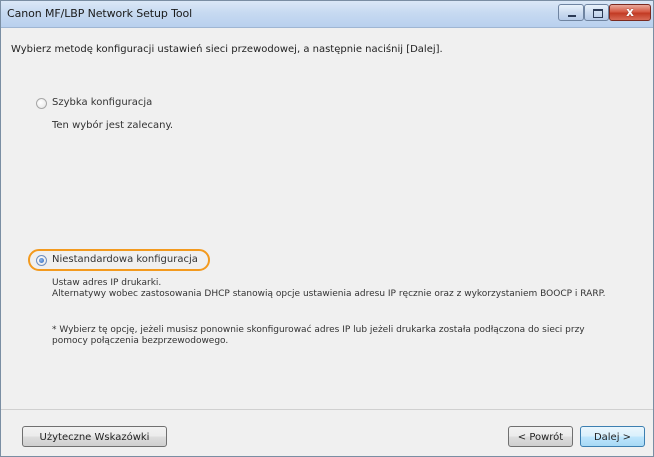 Image resolution: width=654 pixels, height=457 pixels. I want to click on window-title: Canon MF/LBP Network Setup Tool, so click(100, 13).